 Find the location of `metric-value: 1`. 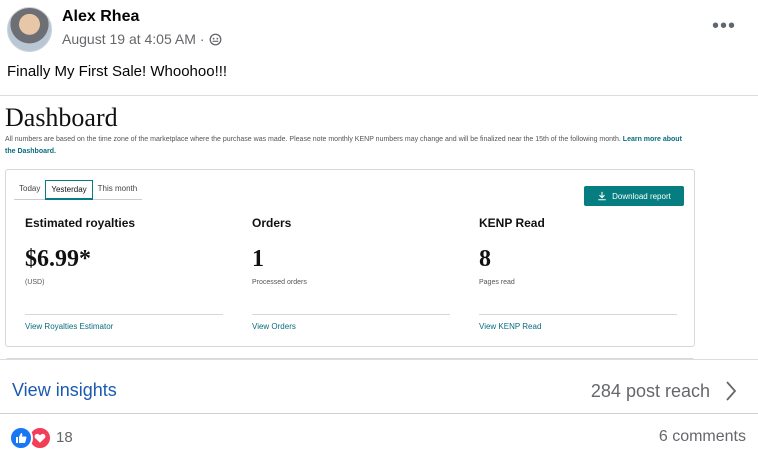

metric-value: 1 is located at coordinates (258, 259).